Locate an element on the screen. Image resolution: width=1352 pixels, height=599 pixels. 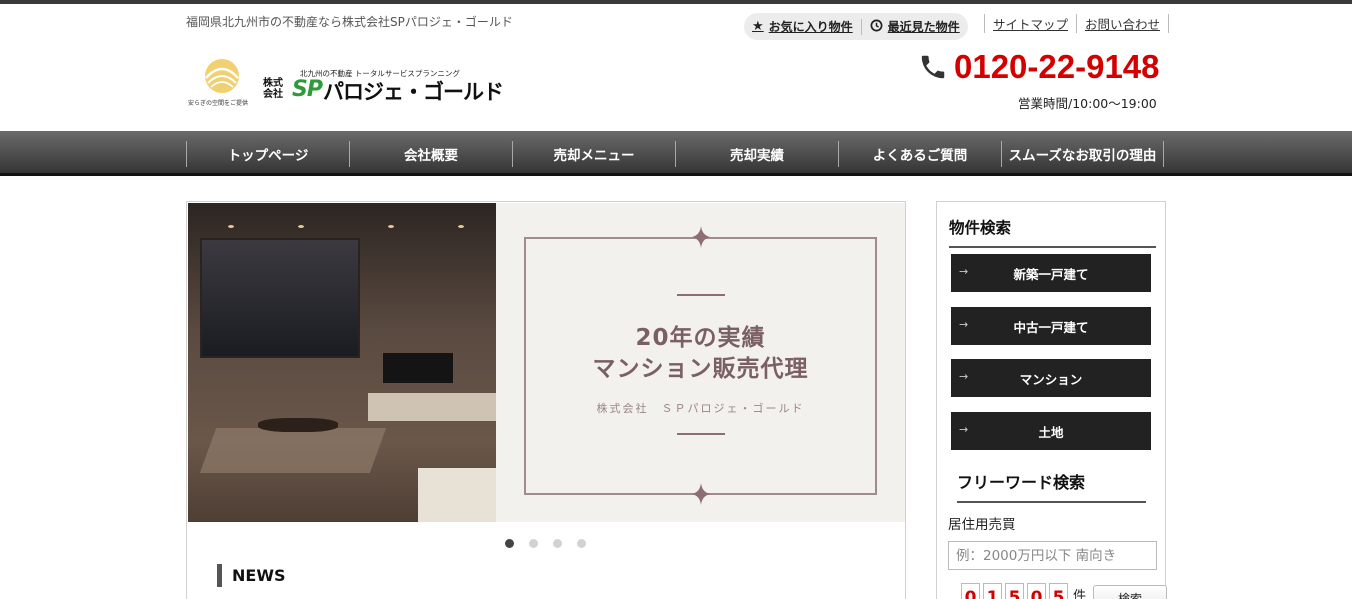
logo-sp: SP is located at coordinates (307, 89).